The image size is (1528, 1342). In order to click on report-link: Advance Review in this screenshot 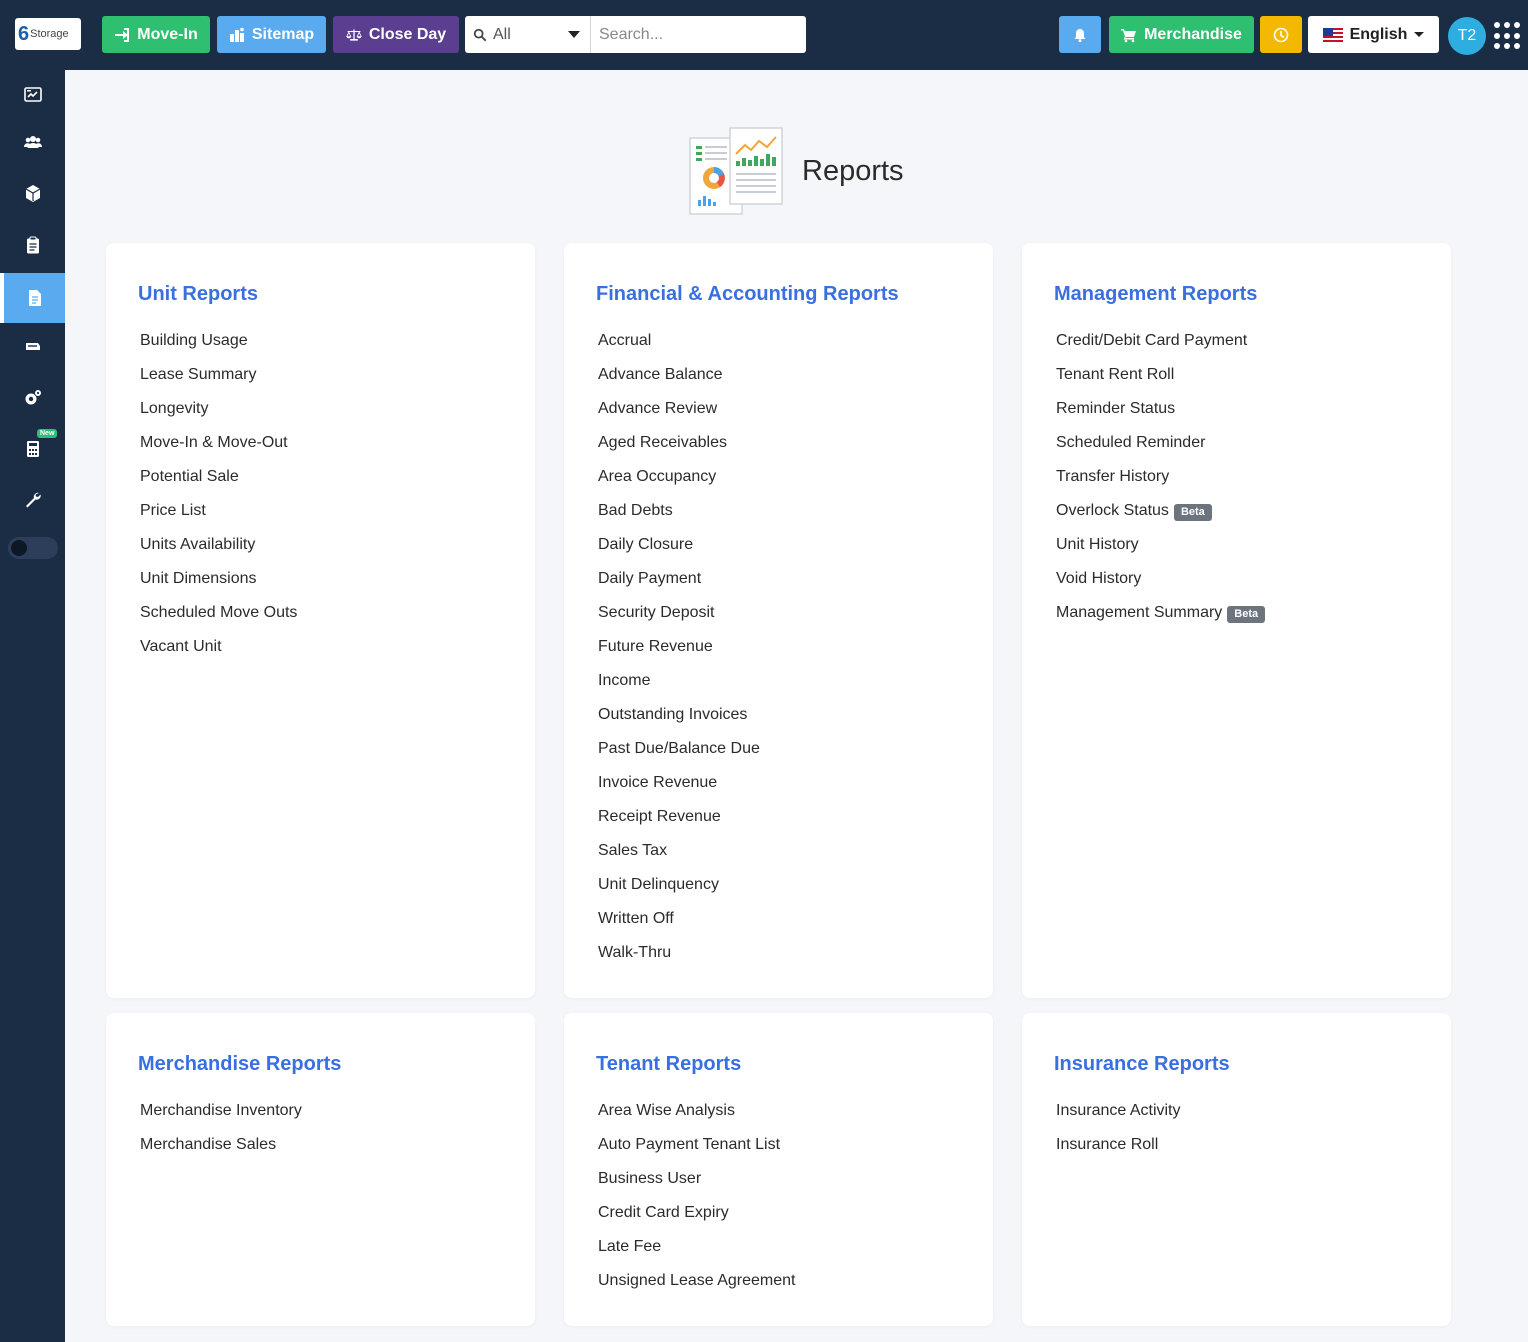, I will do `click(679, 417)`.